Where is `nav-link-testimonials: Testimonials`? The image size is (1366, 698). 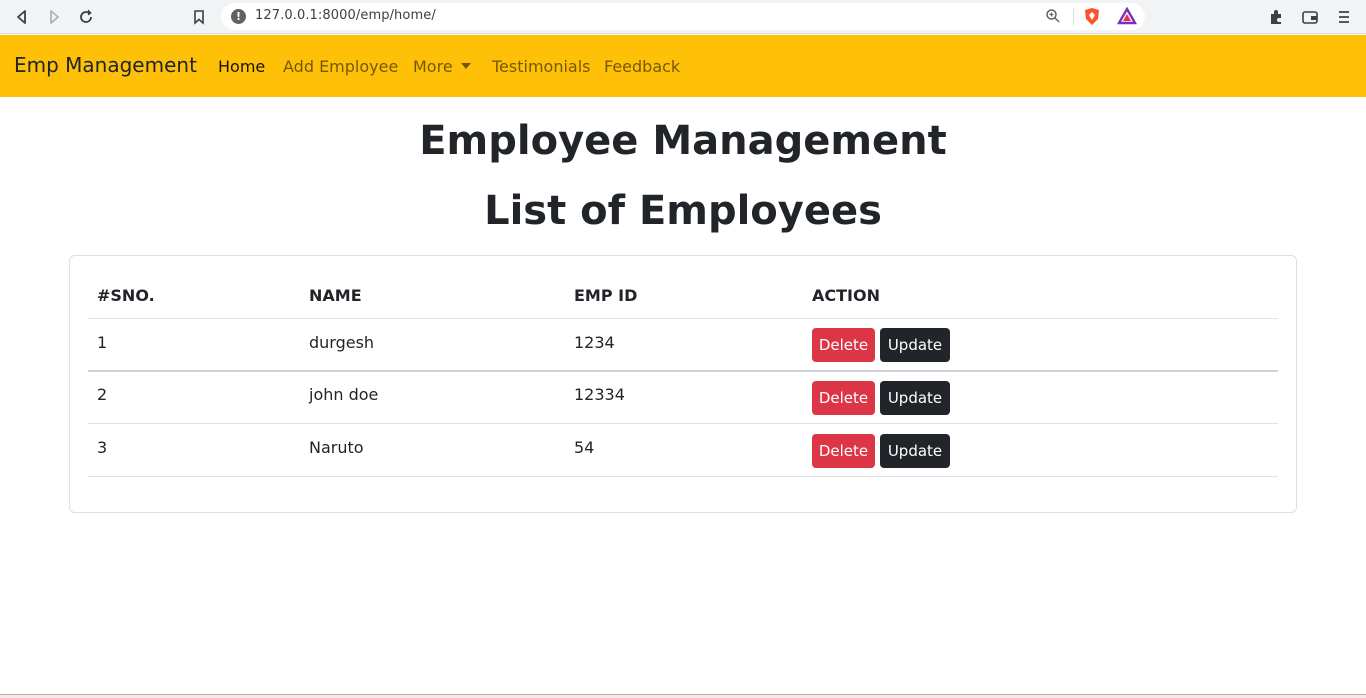
nav-link-testimonials: Testimonials is located at coordinates (541, 66).